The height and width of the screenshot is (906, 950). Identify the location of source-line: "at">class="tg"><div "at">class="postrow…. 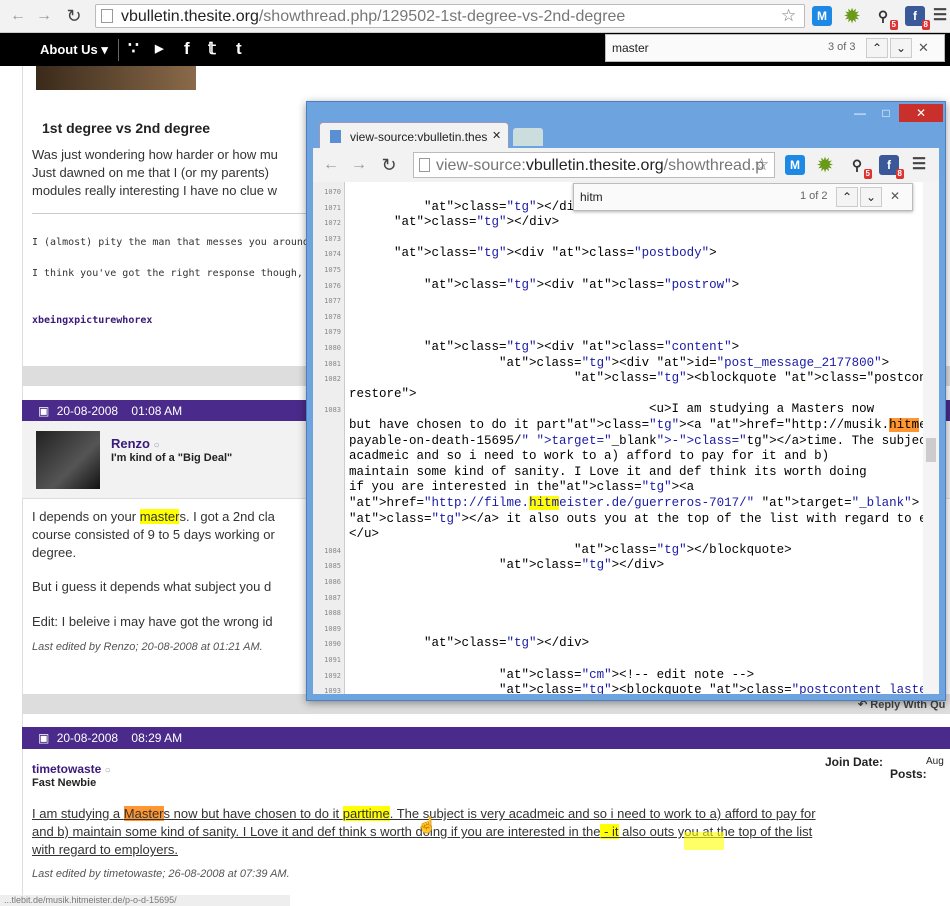
(582, 284).